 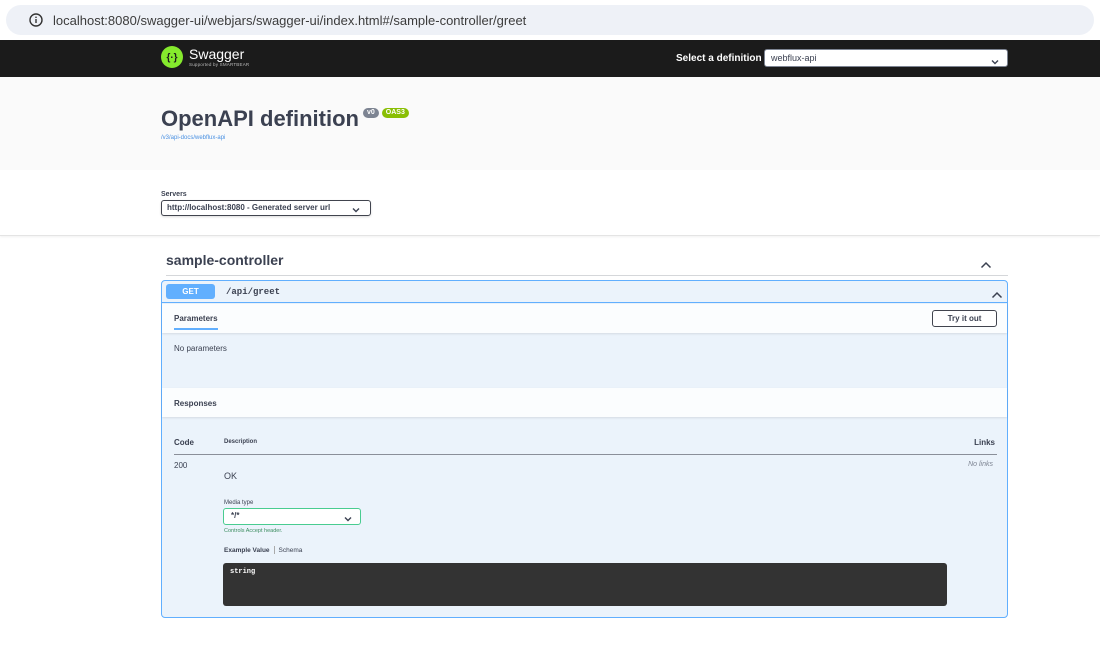 What do you see at coordinates (247, 550) in the screenshot?
I see `tab-example-value: Example Value` at bounding box center [247, 550].